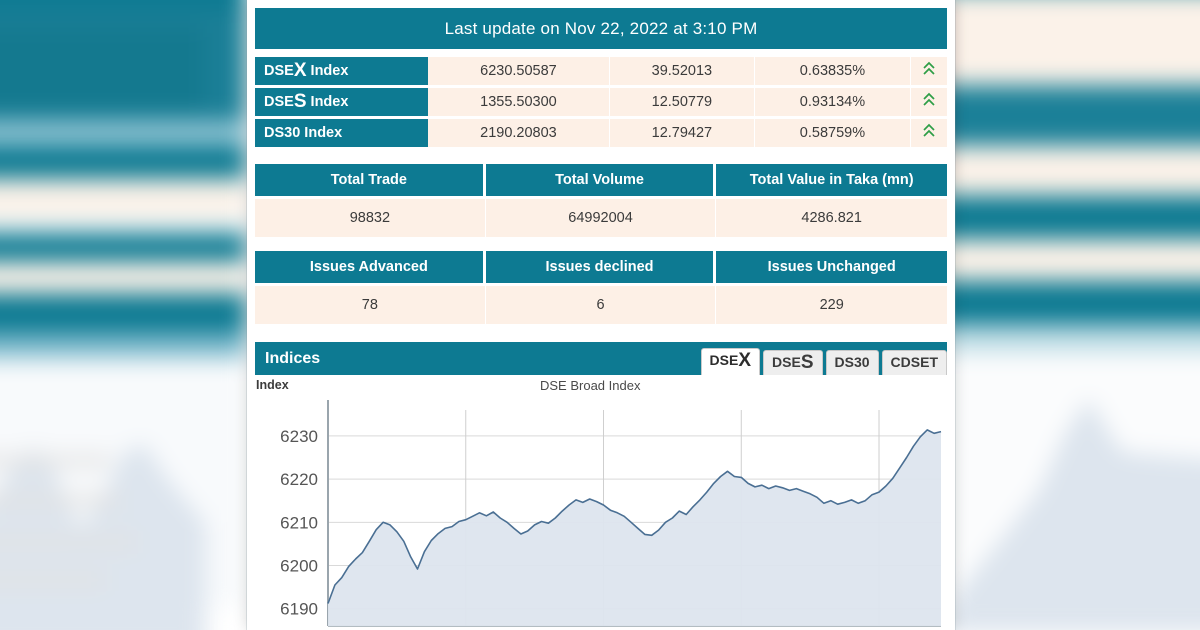 The height and width of the screenshot is (630, 1200). What do you see at coordinates (370, 305) in the screenshot?
I see `cell-issues-advanced: 78` at bounding box center [370, 305].